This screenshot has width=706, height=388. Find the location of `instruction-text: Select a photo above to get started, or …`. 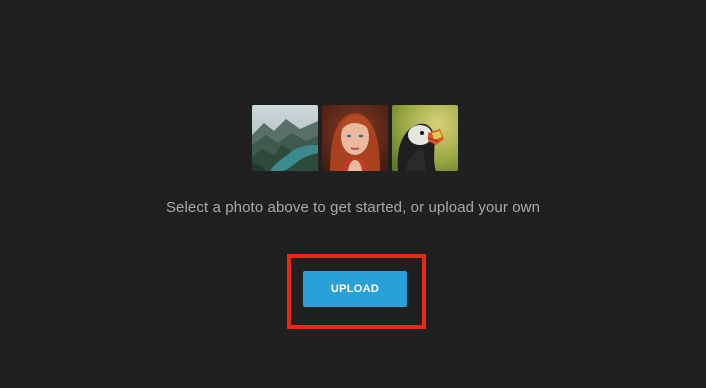

instruction-text: Select a photo above to get started, or … is located at coordinates (353, 207).